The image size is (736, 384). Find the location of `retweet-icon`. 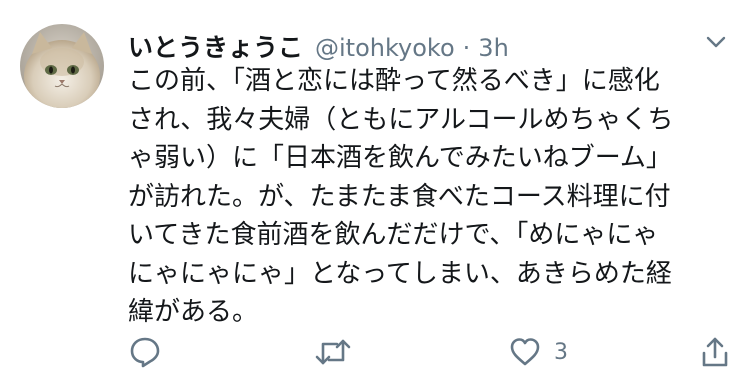

retweet-icon is located at coordinates (333, 352).